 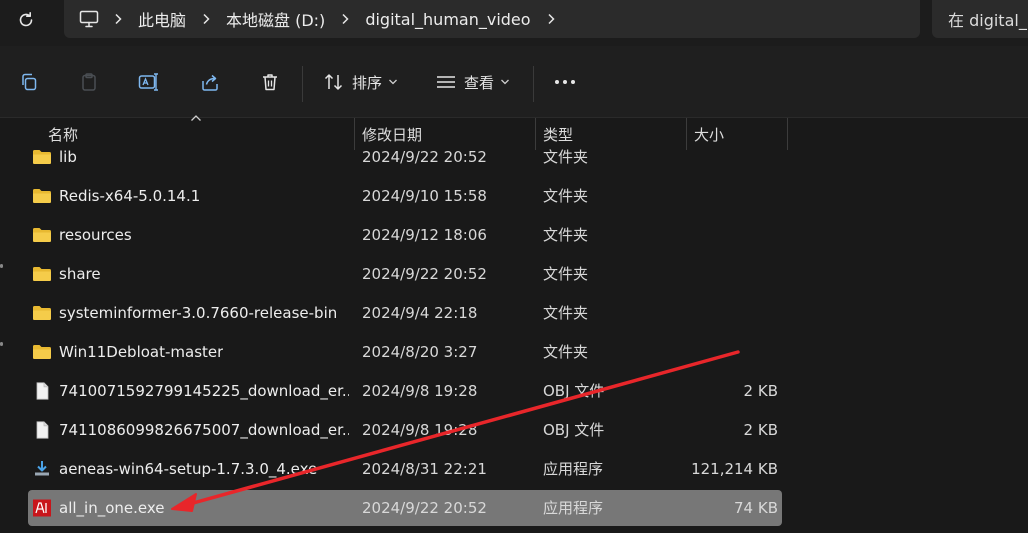 I want to click on file-size: 74 KB, so click(x=756, y=508).